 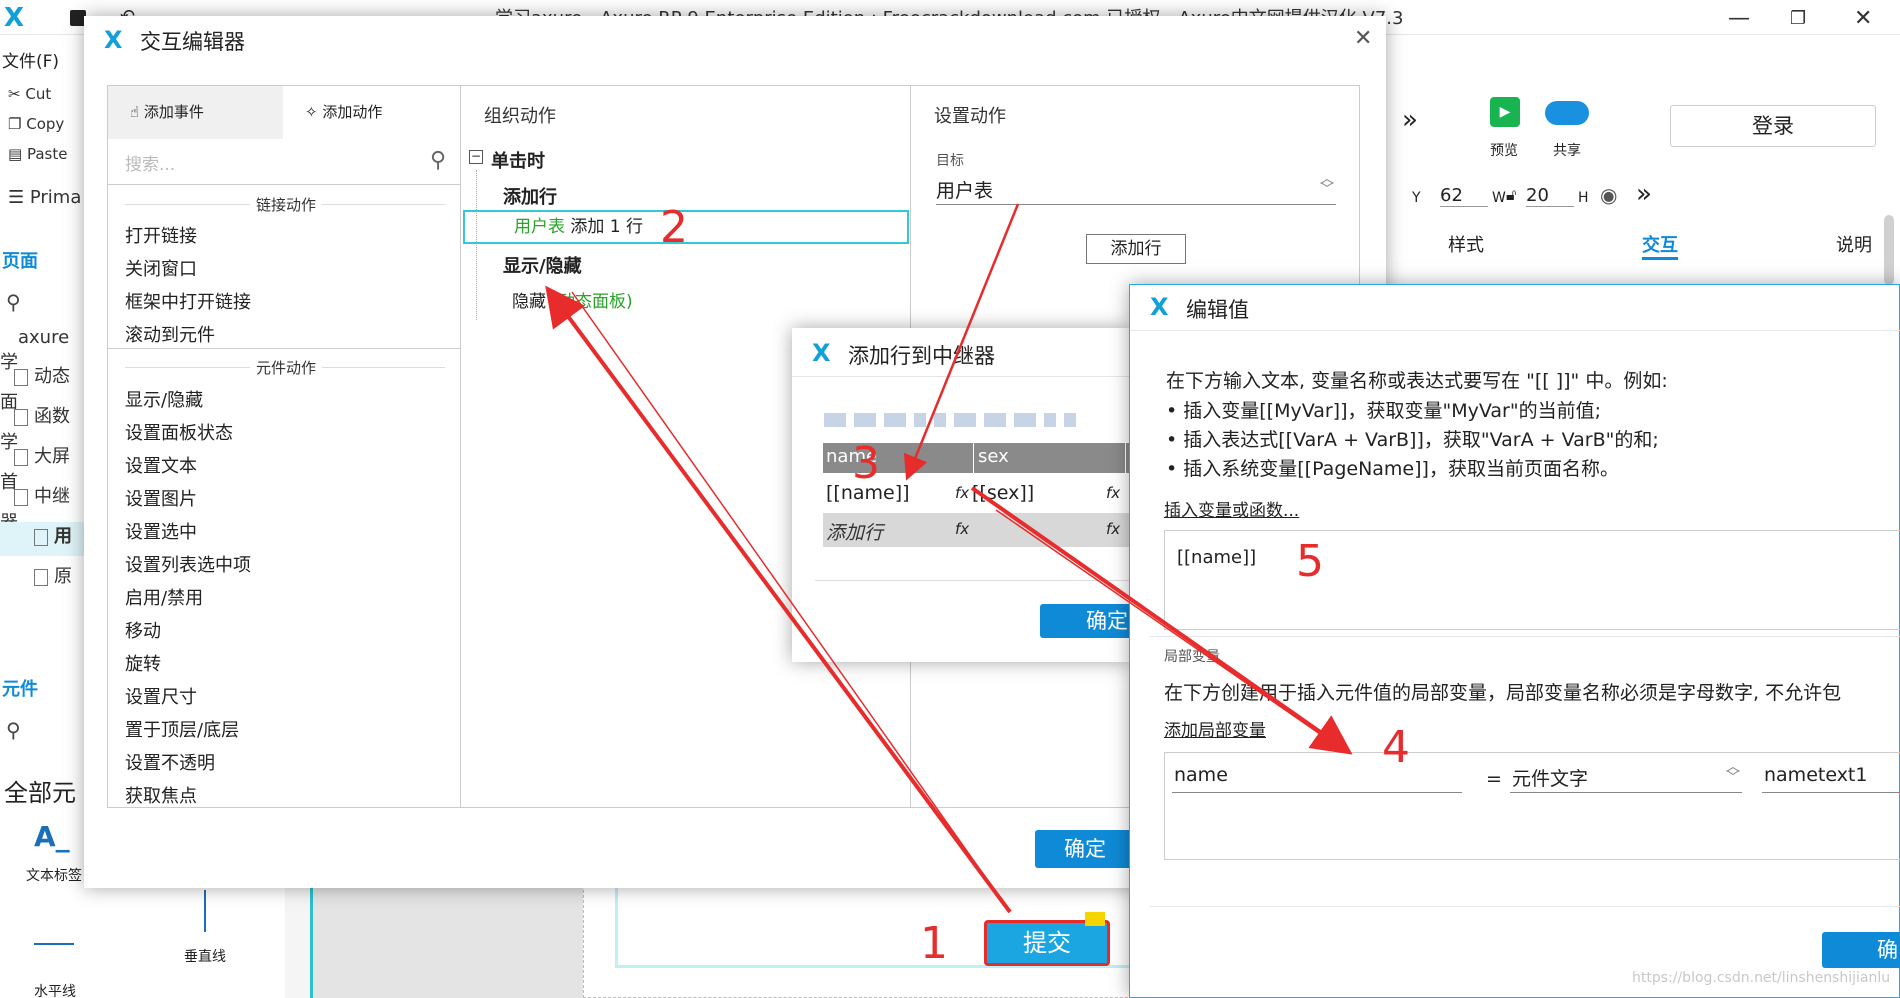 I want to click on divider, so click(x=460, y=446).